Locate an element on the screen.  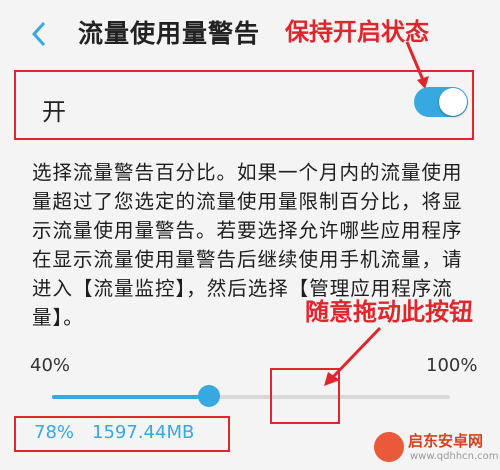
slider-track is located at coordinates (251, 397).